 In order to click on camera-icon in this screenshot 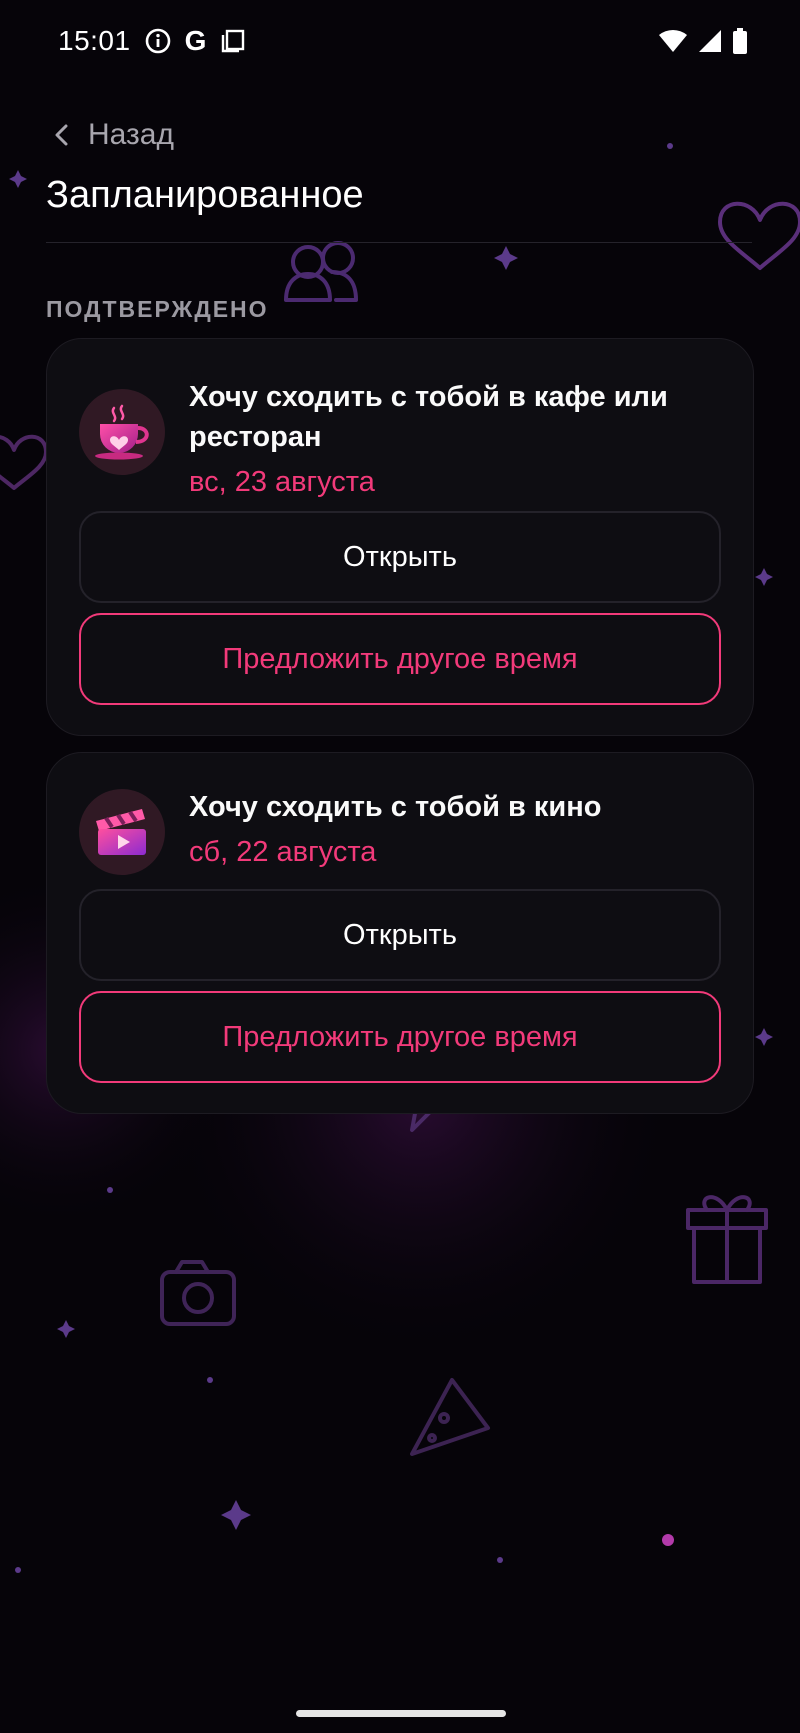, I will do `click(198, 1293)`.